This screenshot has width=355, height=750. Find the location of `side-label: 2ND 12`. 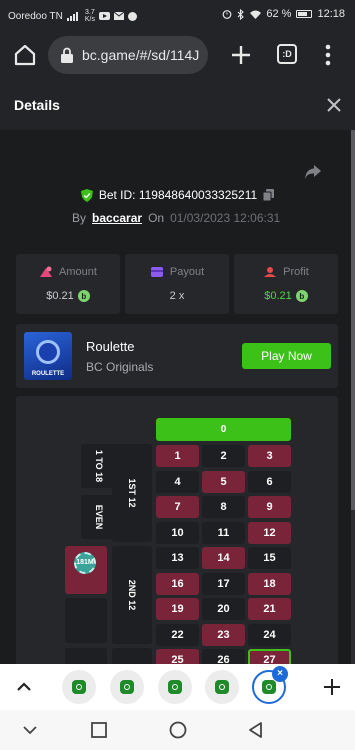

side-label: 2ND 12 is located at coordinates (132, 595).